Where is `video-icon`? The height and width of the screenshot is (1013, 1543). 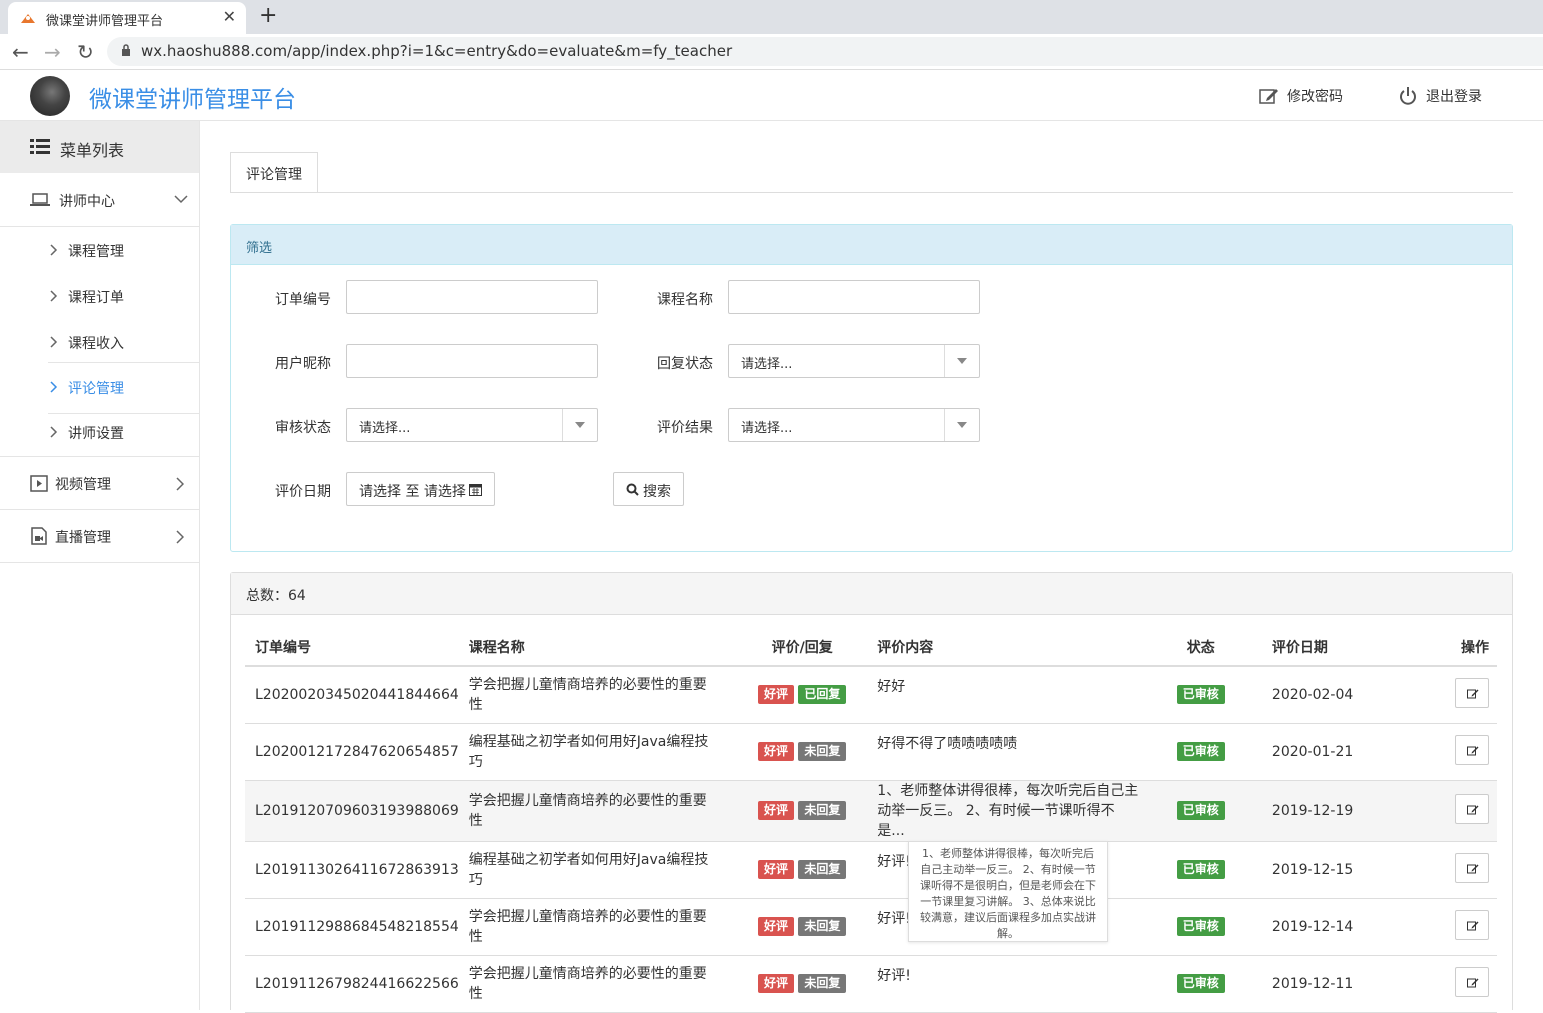
video-icon is located at coordinates (39, 483).